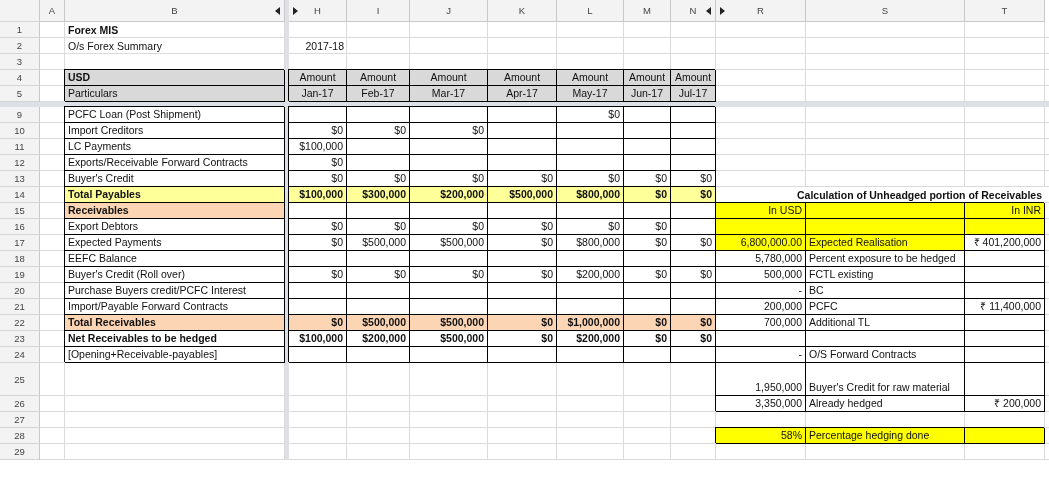  What do you see at coordinates (449, 11) in the screenshot?
I see `column-header: J` at bounding box center [449, 11].